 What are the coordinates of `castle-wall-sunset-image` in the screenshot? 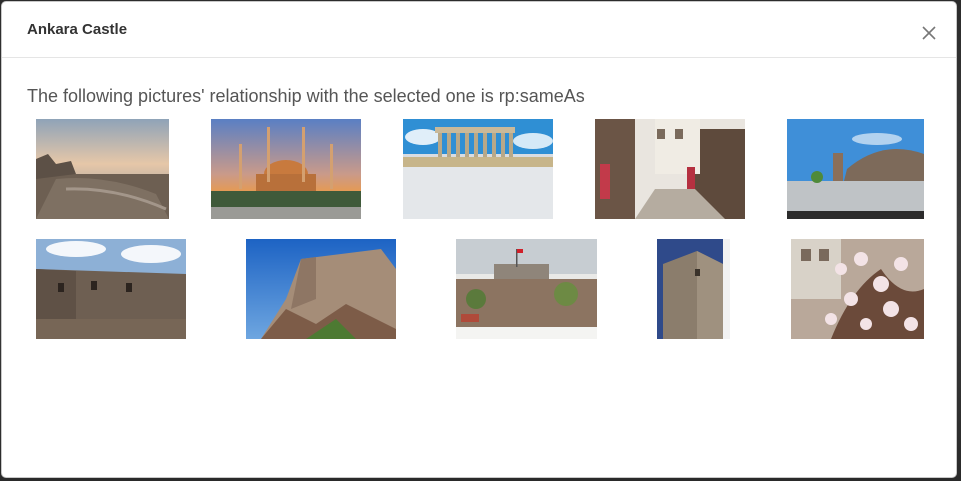 It's located at (102, 169).